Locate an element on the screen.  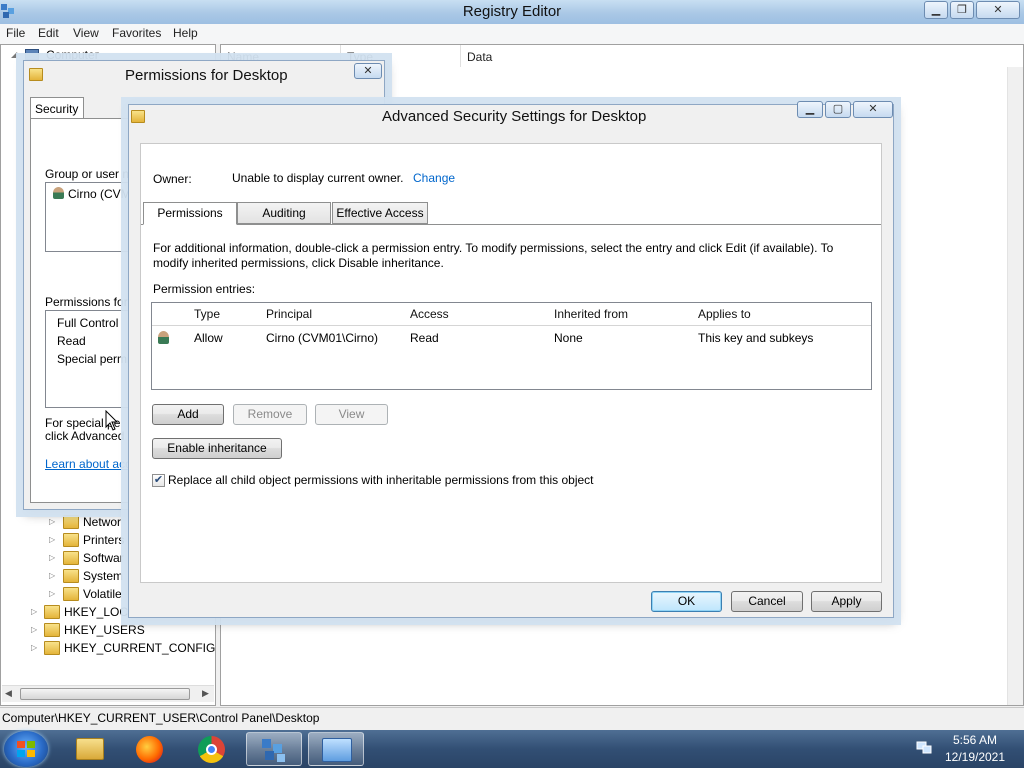
tree-item-label: HKEY_USERS is located at coordinates (104, 630).